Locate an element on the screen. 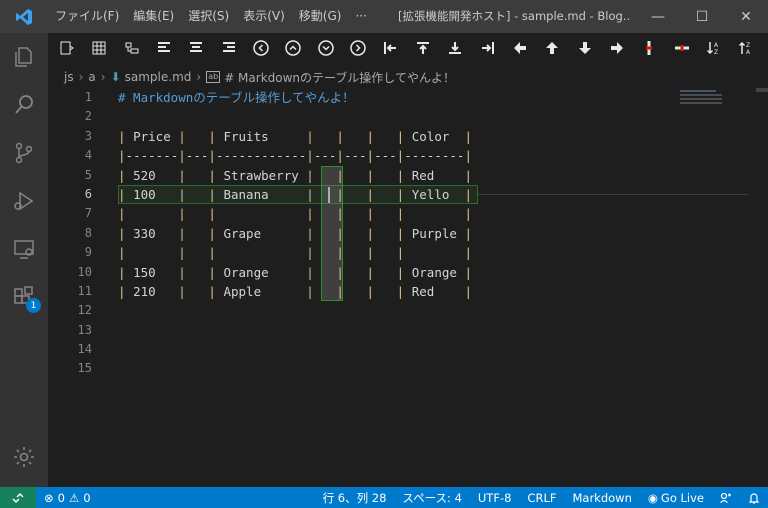 This screenshot has height=508, width=768. error-icon: ⊗ is located at coordinates (49, 497).